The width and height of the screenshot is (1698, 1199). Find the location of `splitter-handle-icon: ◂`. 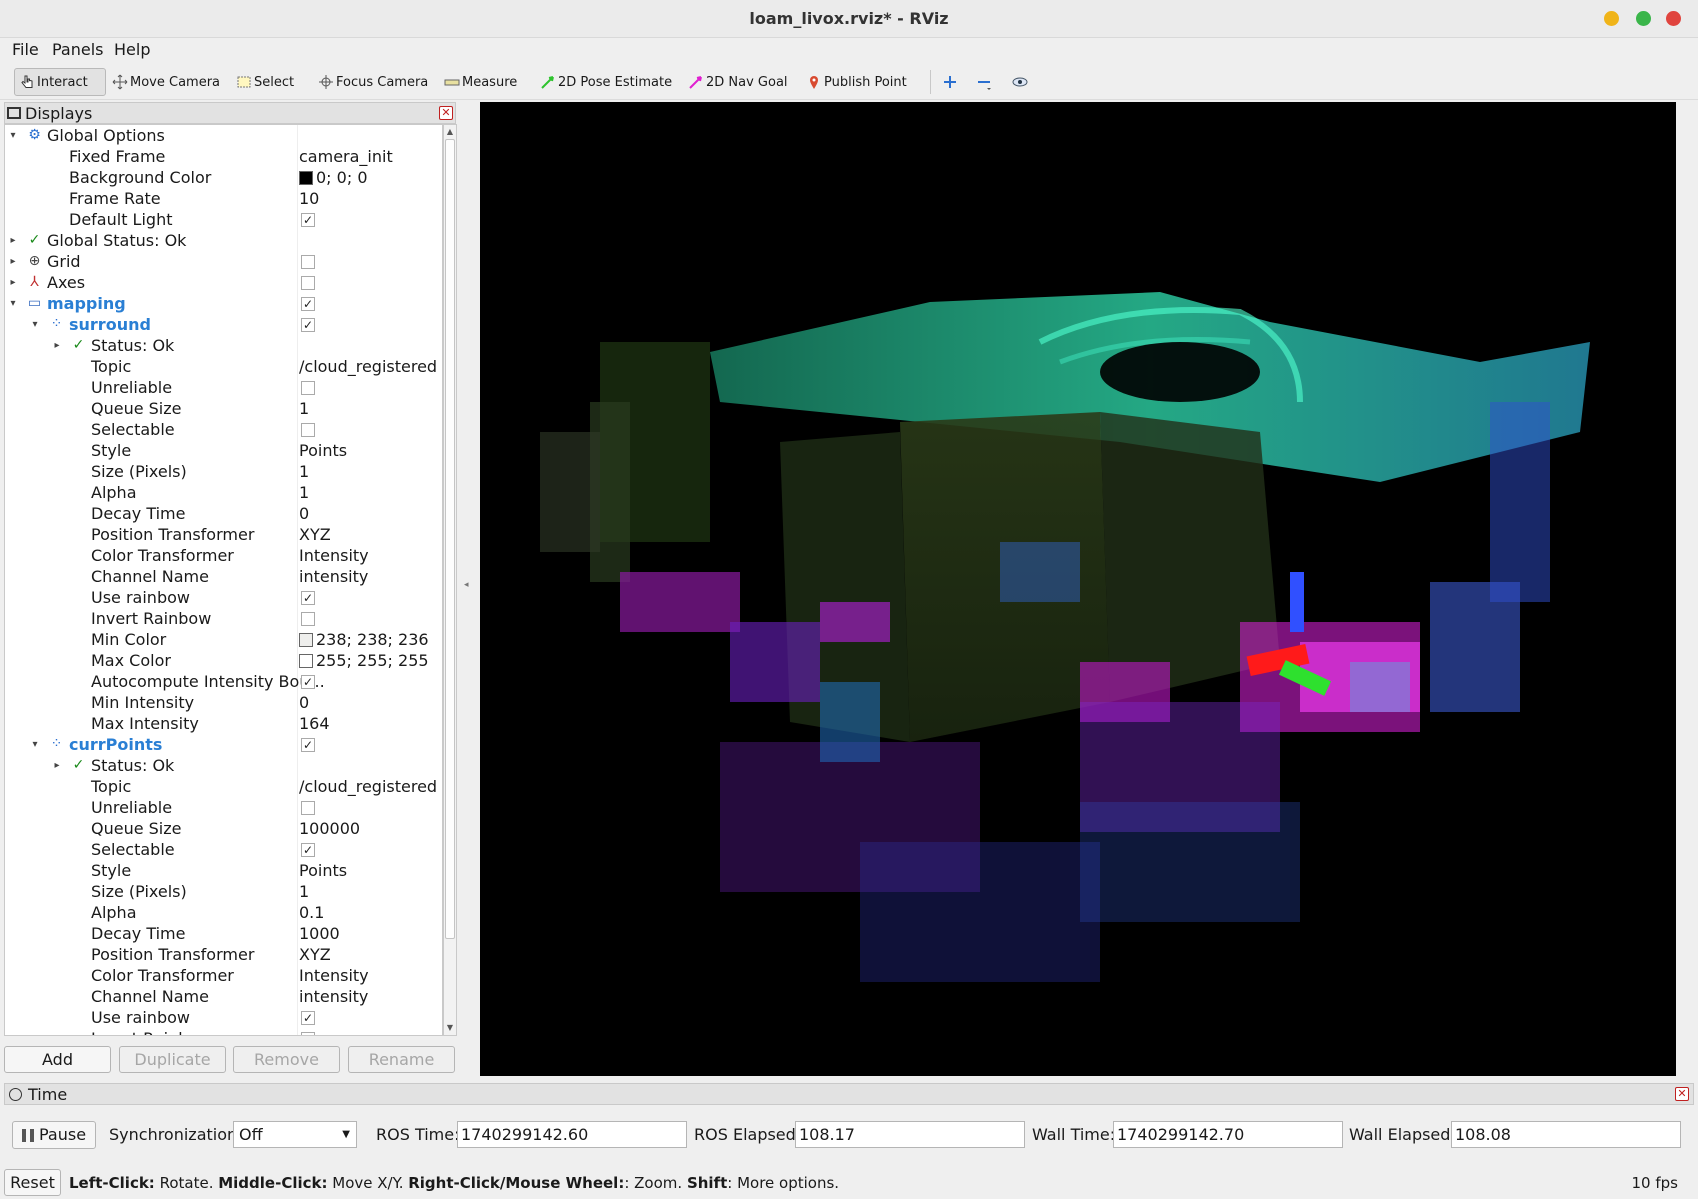

splitter-handle-icon: ◂ is located at coordinates (466, 585).